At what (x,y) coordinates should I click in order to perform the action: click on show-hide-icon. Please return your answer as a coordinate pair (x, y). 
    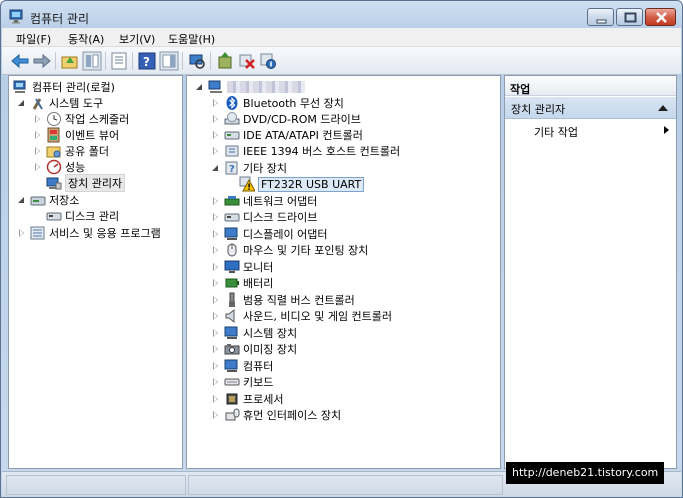
    Looking at the image, I should click on (169, 61).